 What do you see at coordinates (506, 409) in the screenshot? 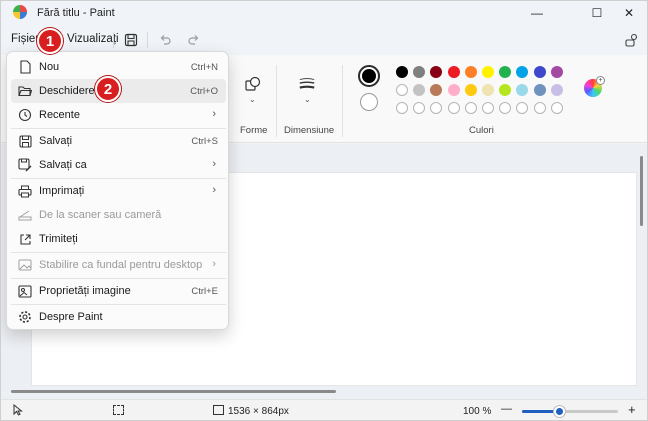
I see `zoom-out-button: —` at bounding box center [506, 409].